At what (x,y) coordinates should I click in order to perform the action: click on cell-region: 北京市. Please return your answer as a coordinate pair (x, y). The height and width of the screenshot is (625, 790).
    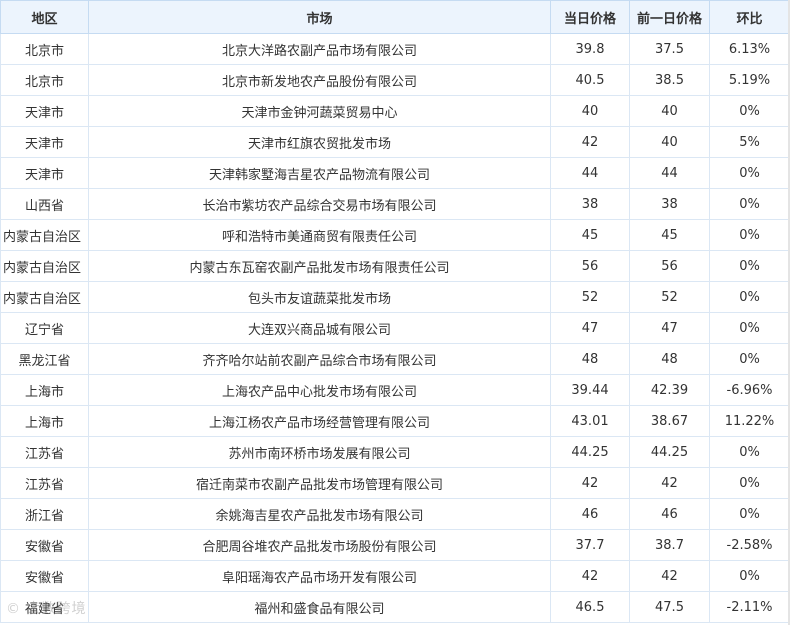
    Looking at the image, I should click on (44, 49).